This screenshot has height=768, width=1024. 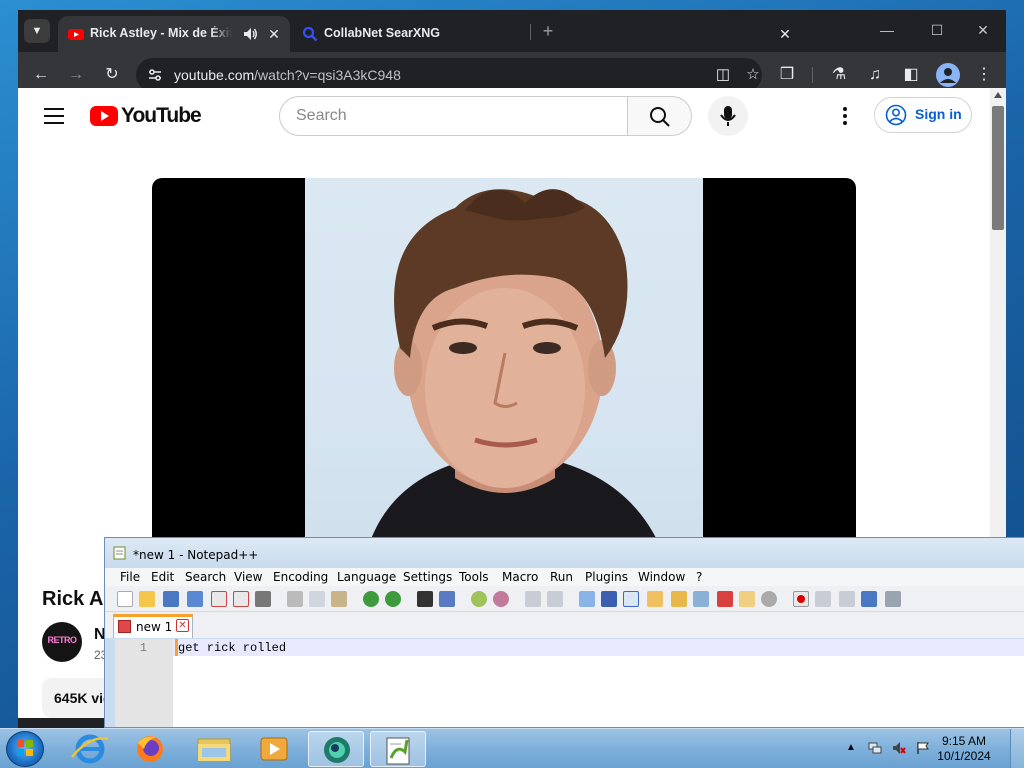 I want to click on menu-run: Run, so click(x=561, y=577).